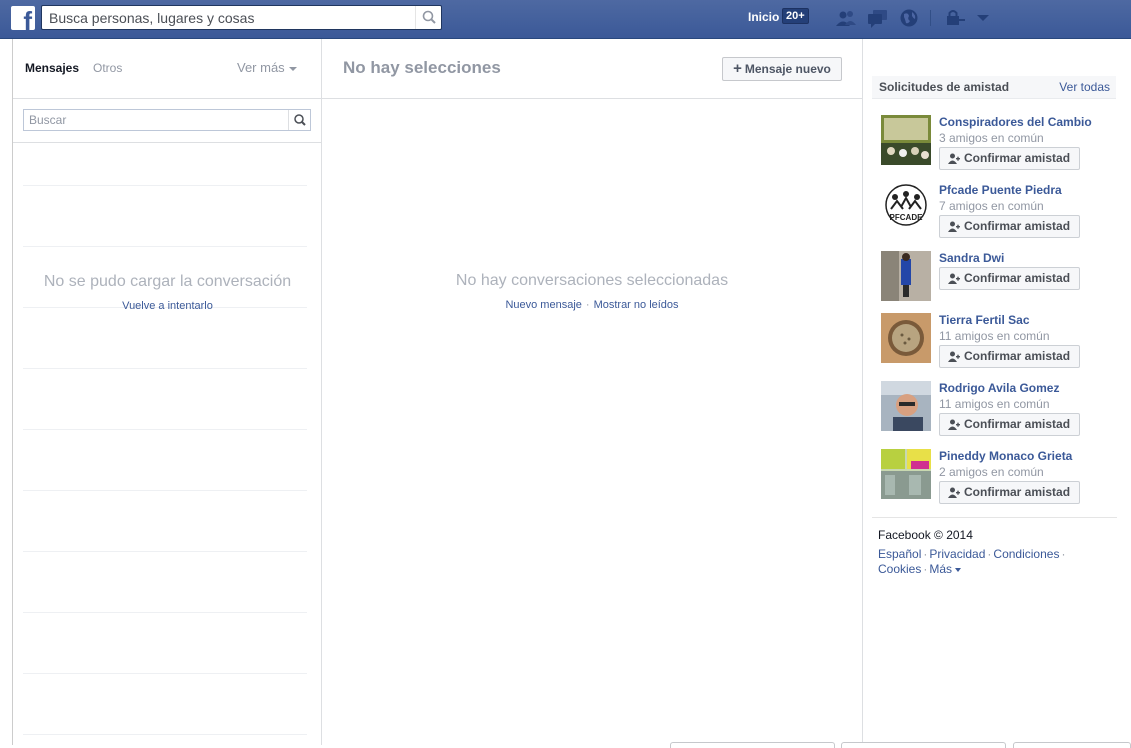 The height and width of the screenshot is (748, 1131). I want to click on global-search, so click(241, 17).